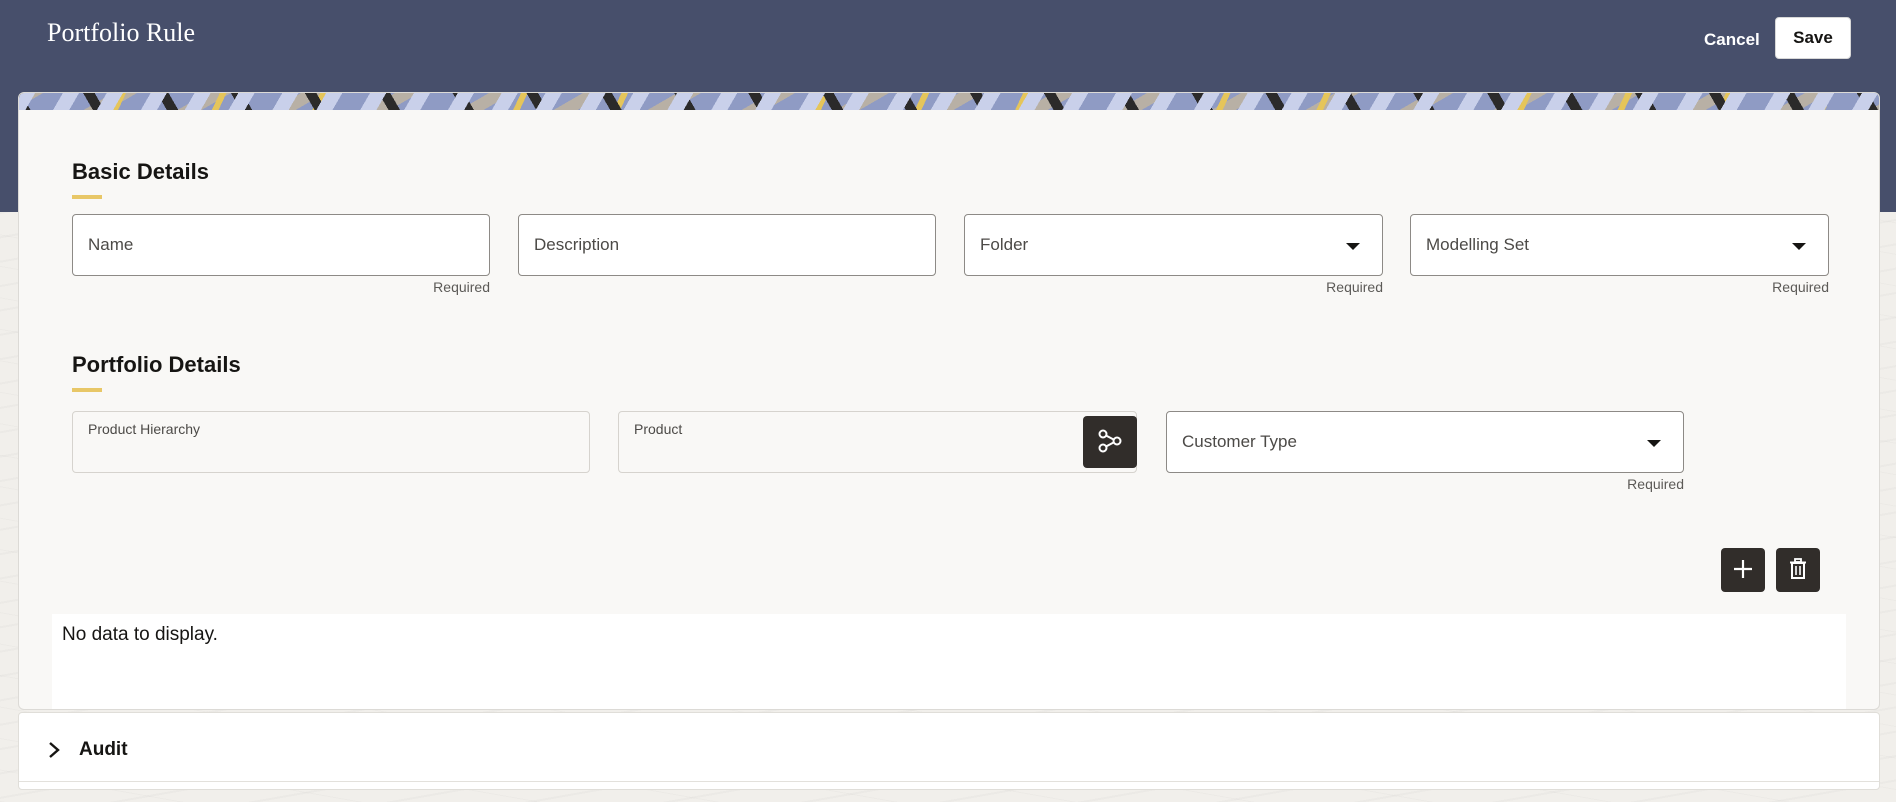 The height and width of the screenshot is (802, 1896). Describe the element at coordinates (1425, 442) in the screenshot. I see `customer-type-select: Customer Type` at that location.